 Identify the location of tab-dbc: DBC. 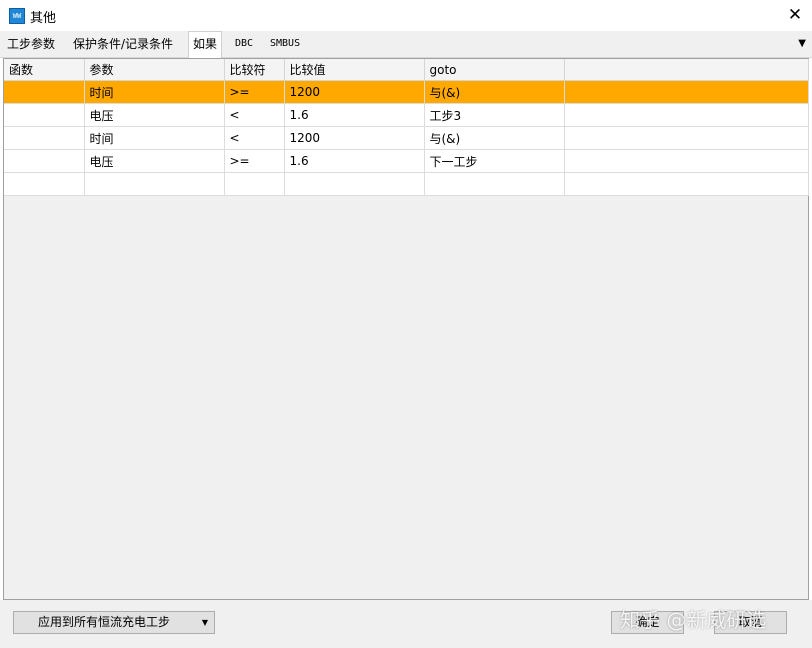
(244, 44).